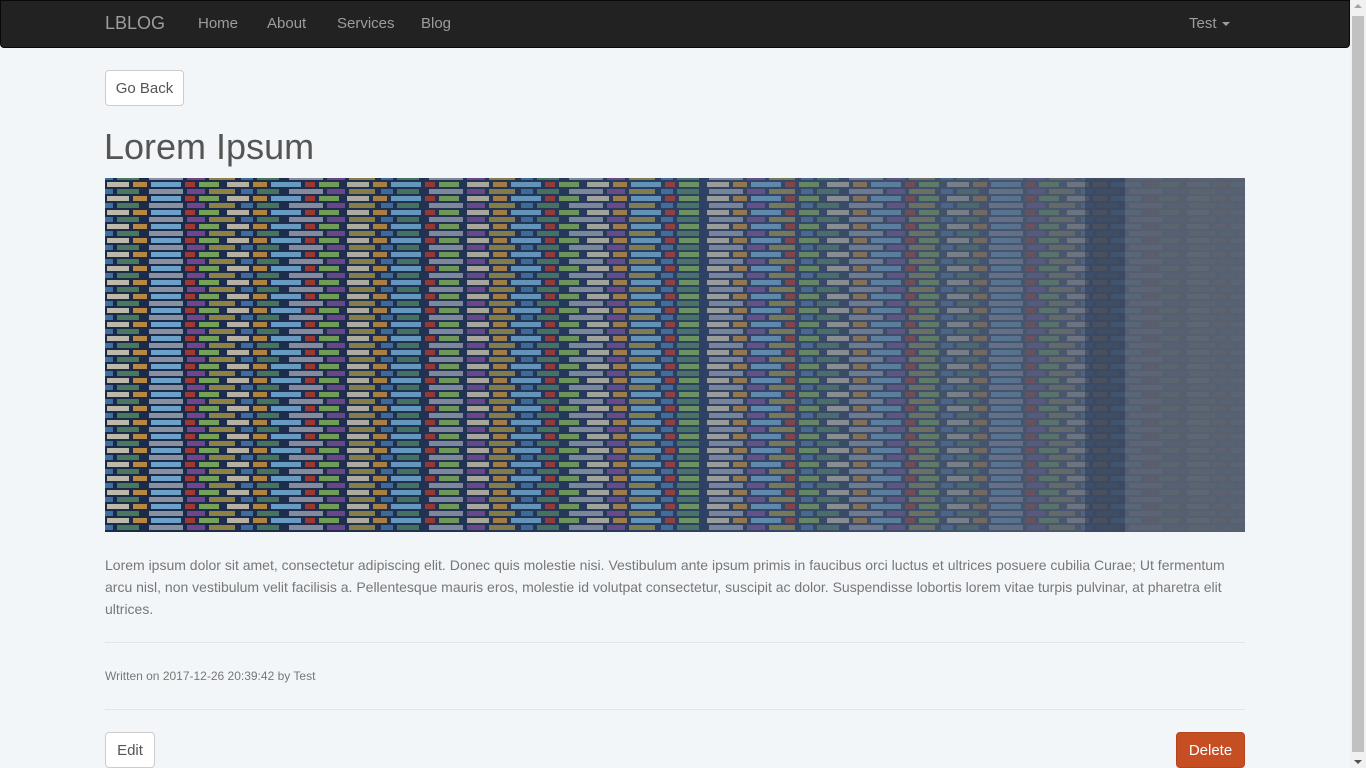  What do you see at coordinates (366, 23) in the screenshot?
I see `nav-link-services: Services` at bounding box center [366, 23].